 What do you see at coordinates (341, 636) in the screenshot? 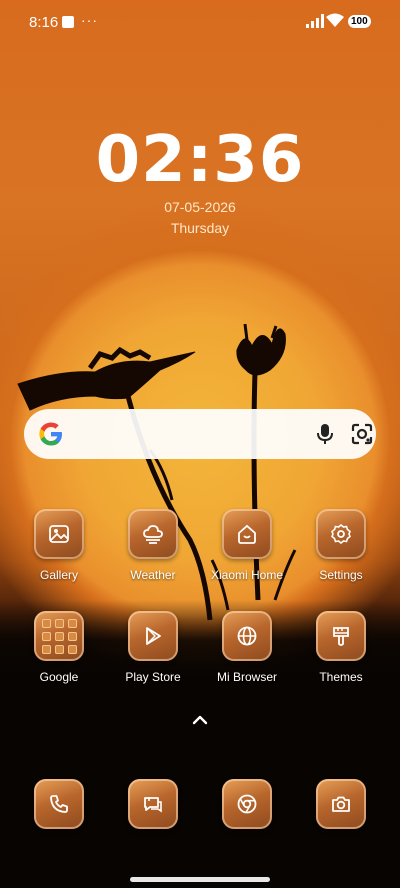
I see `brush-icon` at bounding box center [341, 636].